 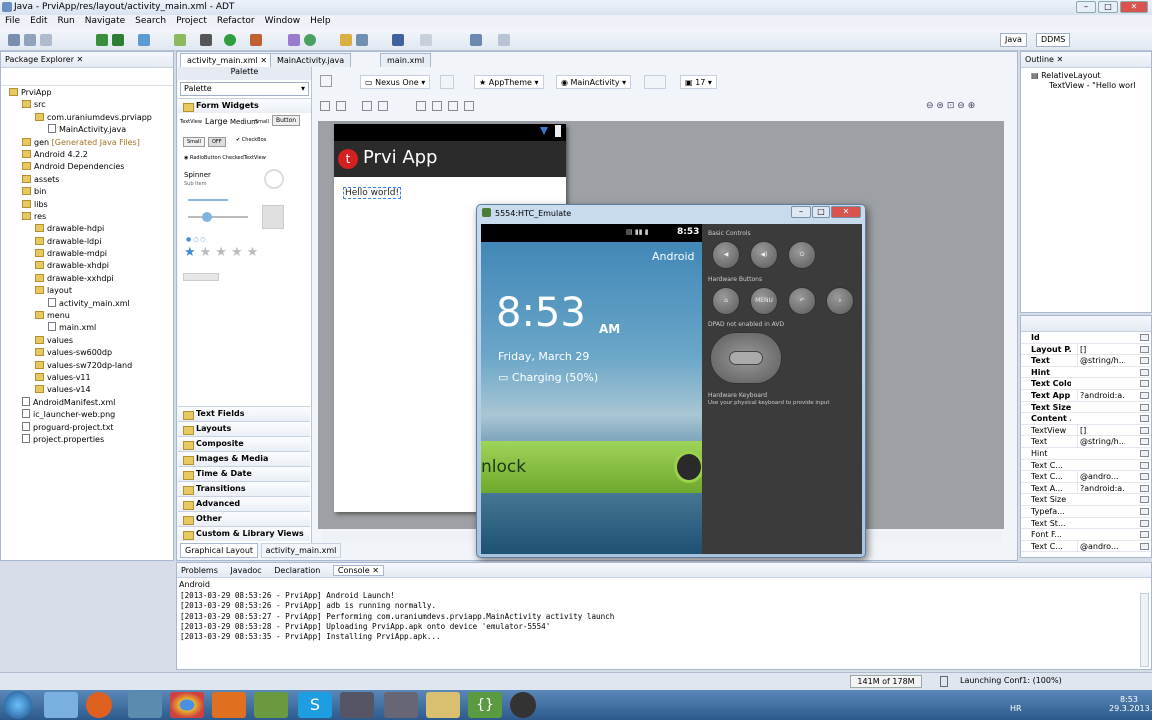 I want to click on zoom-in-icon: ⊕, so click(x=972, y=106).